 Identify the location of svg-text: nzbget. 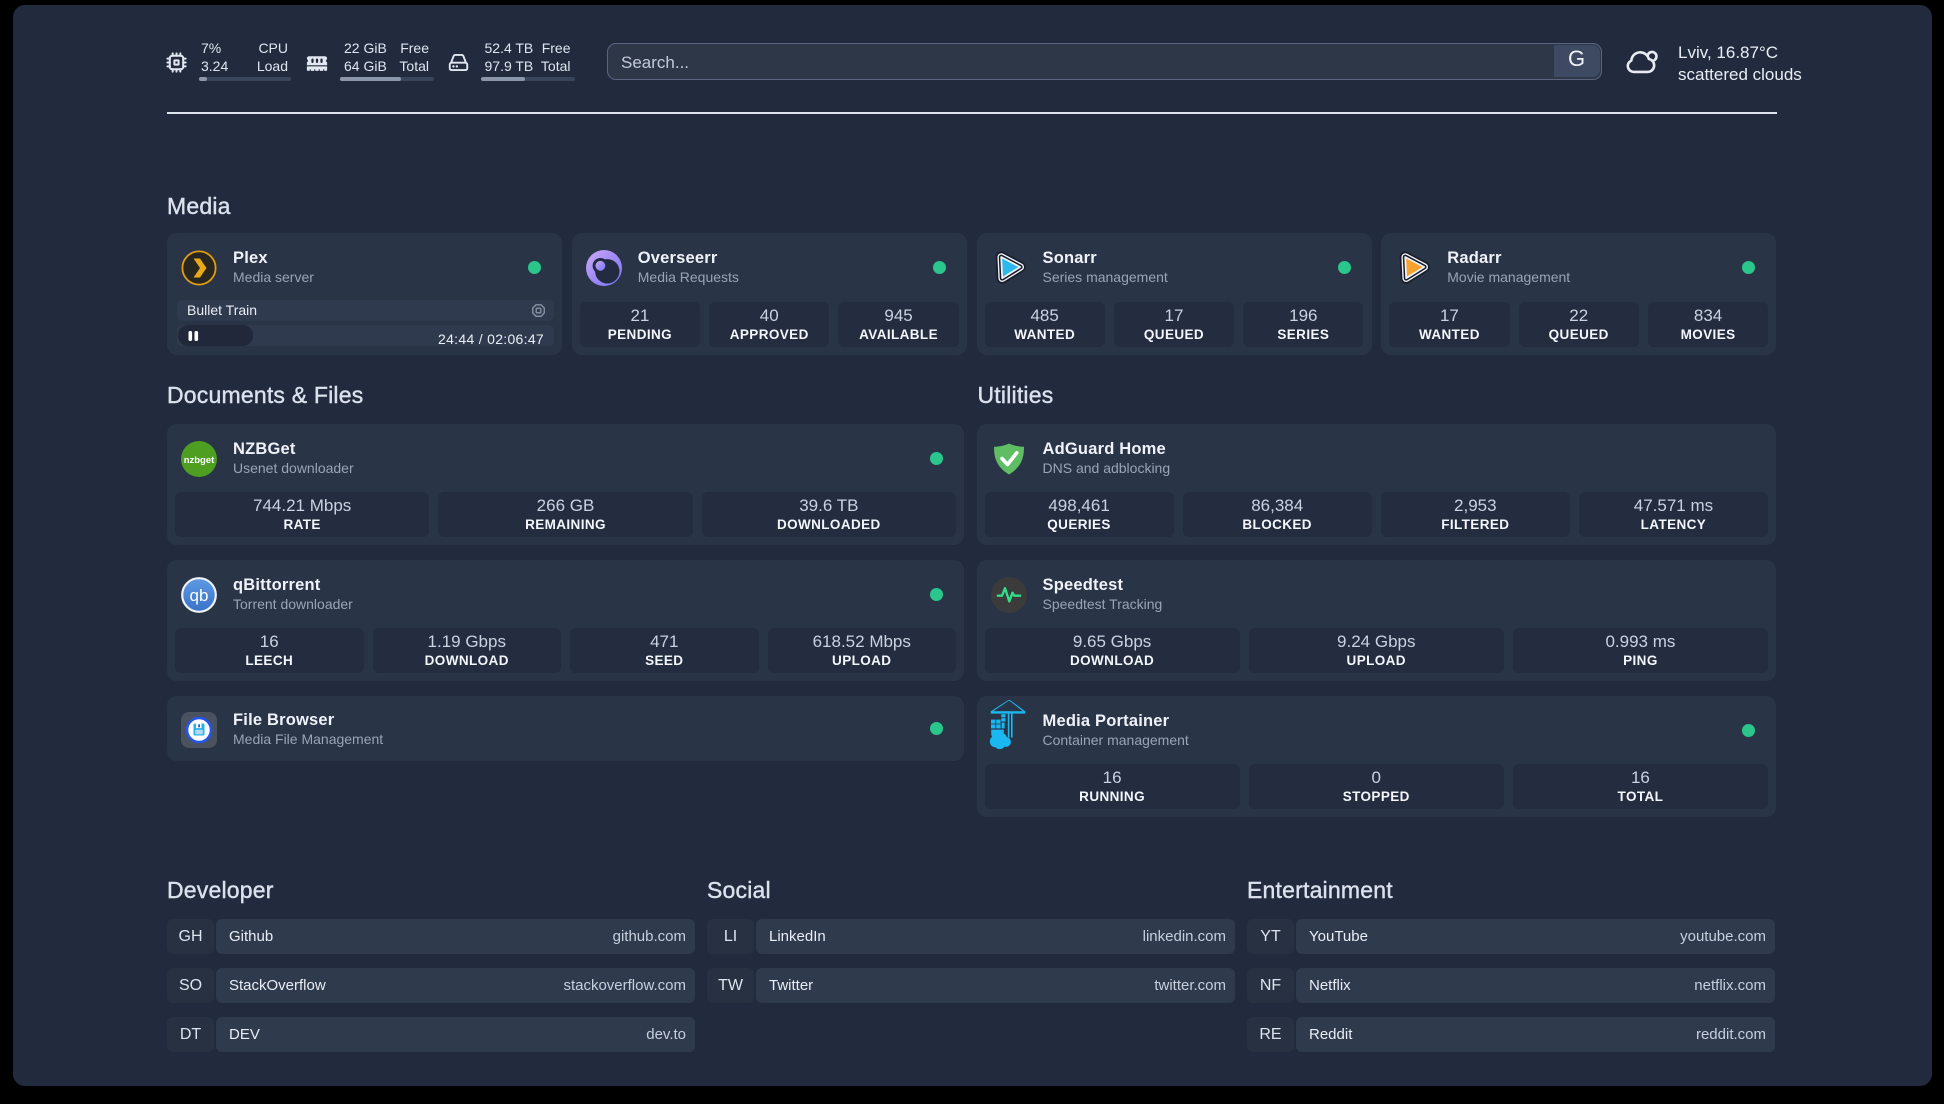
(199, 460).